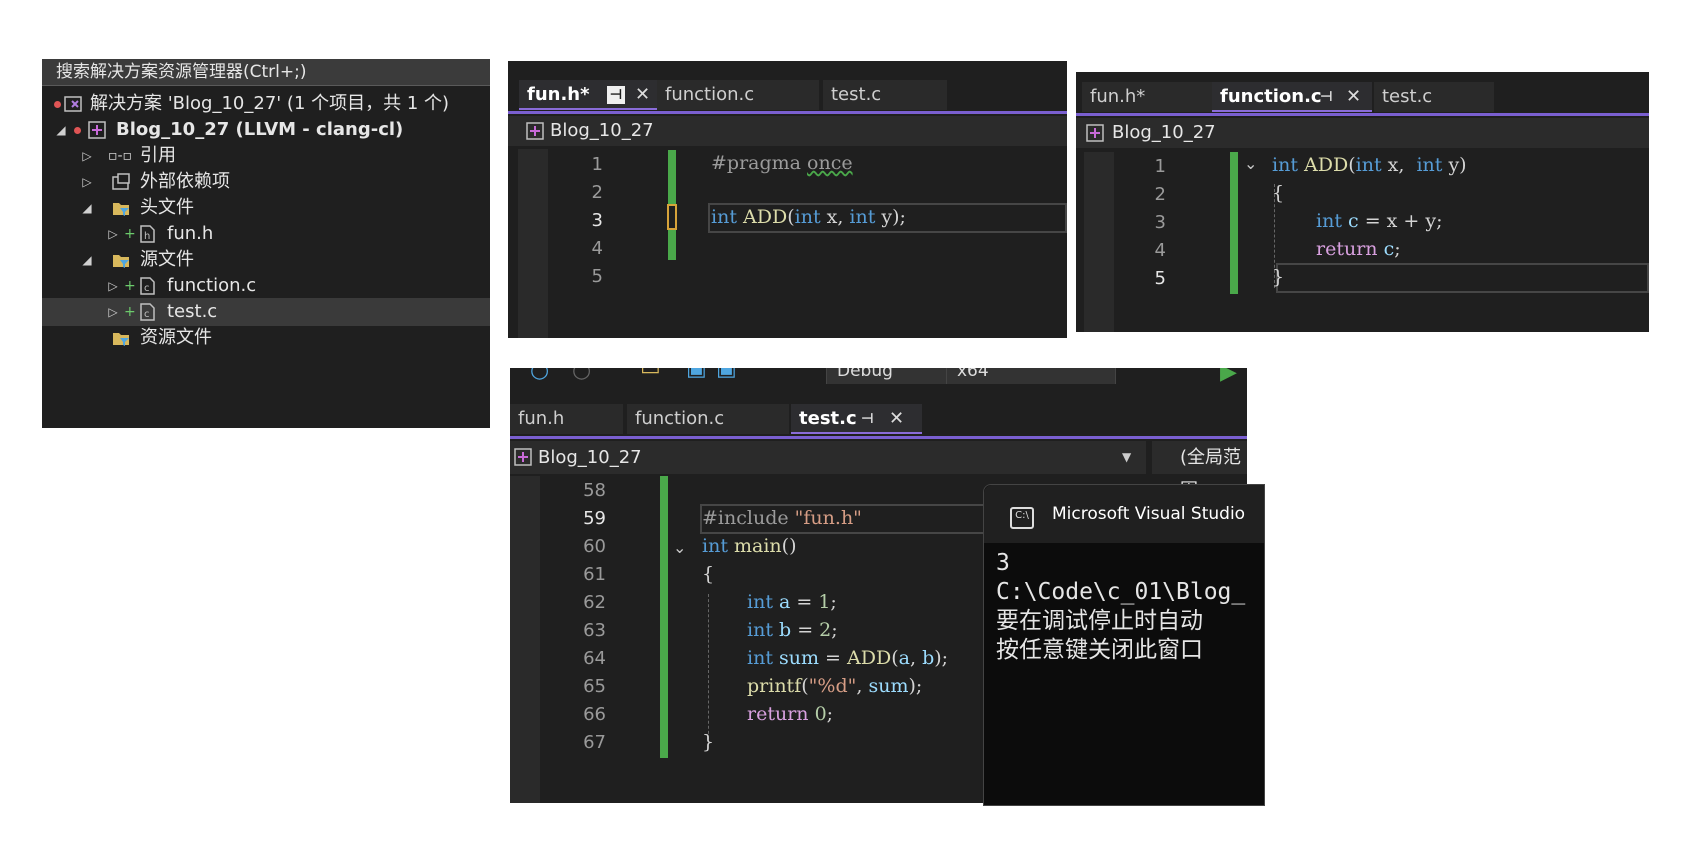 The image size is (1695, 861). Describe the element at coordinates (1462, 278) in the screenshot. I see `current-line-highlight` at that location.